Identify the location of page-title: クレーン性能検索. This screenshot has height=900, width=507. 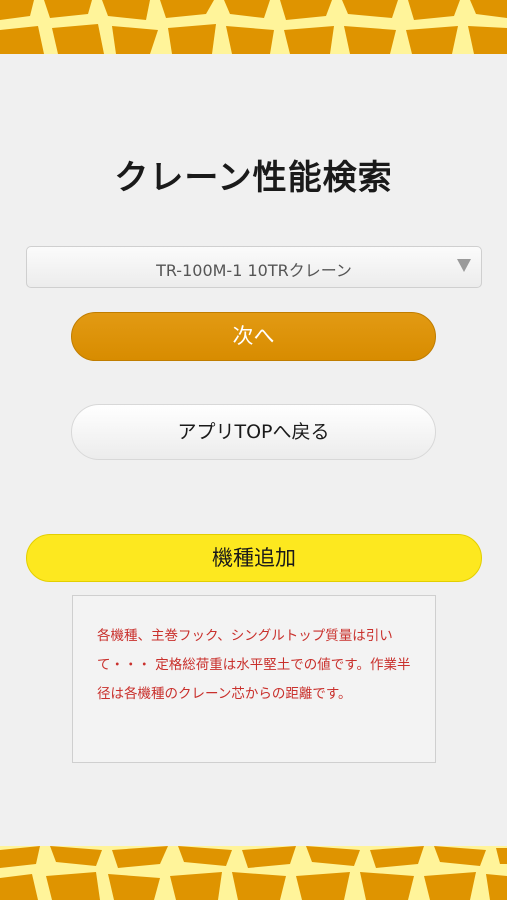
(253, 178).